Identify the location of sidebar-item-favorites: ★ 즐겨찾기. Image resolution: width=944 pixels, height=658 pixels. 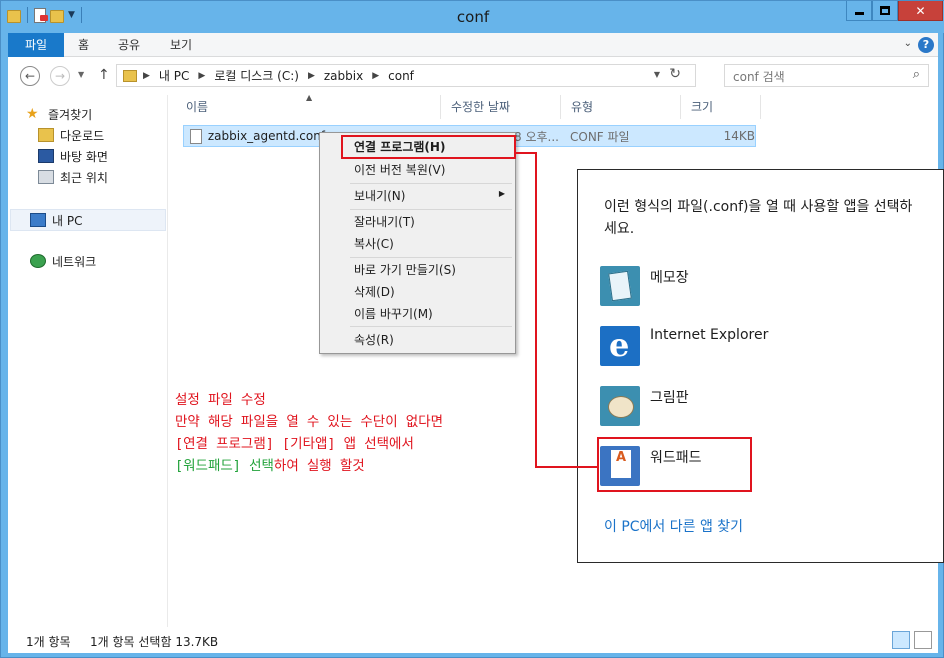
(59, 114).